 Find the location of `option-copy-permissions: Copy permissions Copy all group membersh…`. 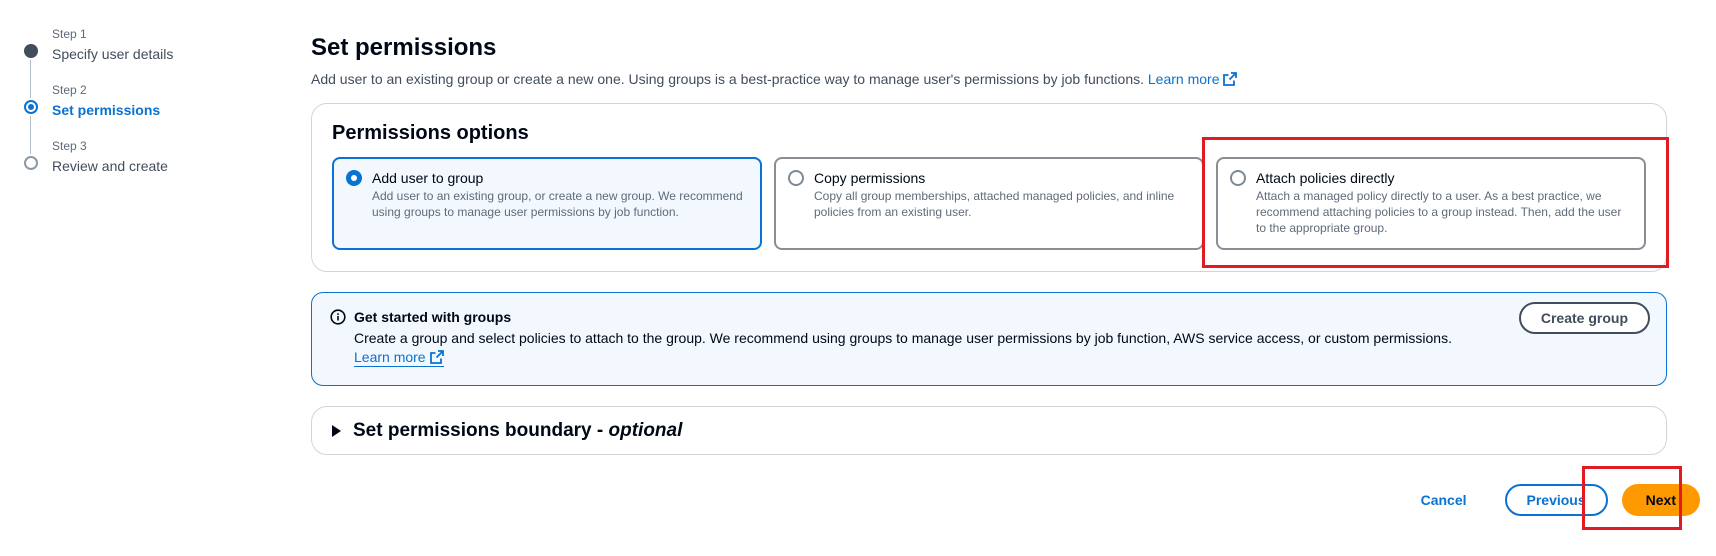

option-copy-permissions: Copy permissions Copy all group membersh… is located at coordinates (989, 203).